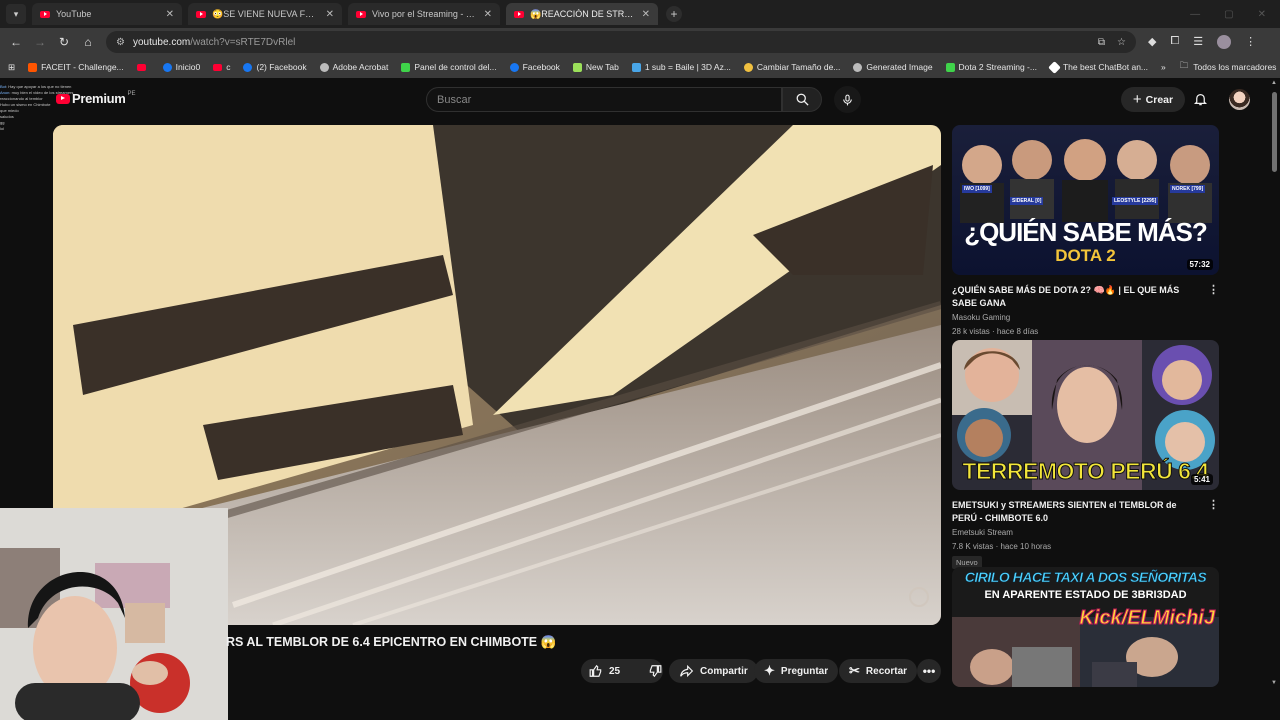 The width and height of the screenshot is (1280, 720). What do you see at coordinates (893, 67) in the screenshot?
I see `bookmark-item: Generated Image` at bounding box center [893, 67].